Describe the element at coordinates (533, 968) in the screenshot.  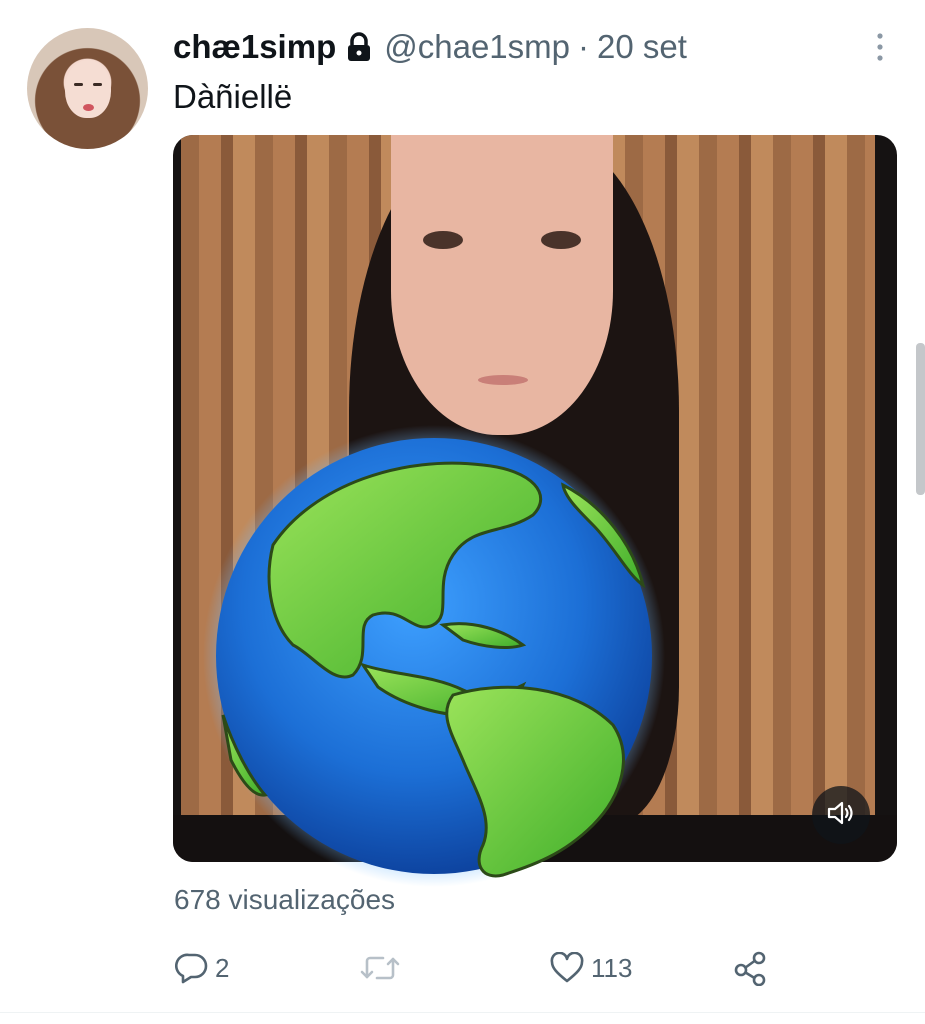
I see `tweet-actions: 2 113` at that location.